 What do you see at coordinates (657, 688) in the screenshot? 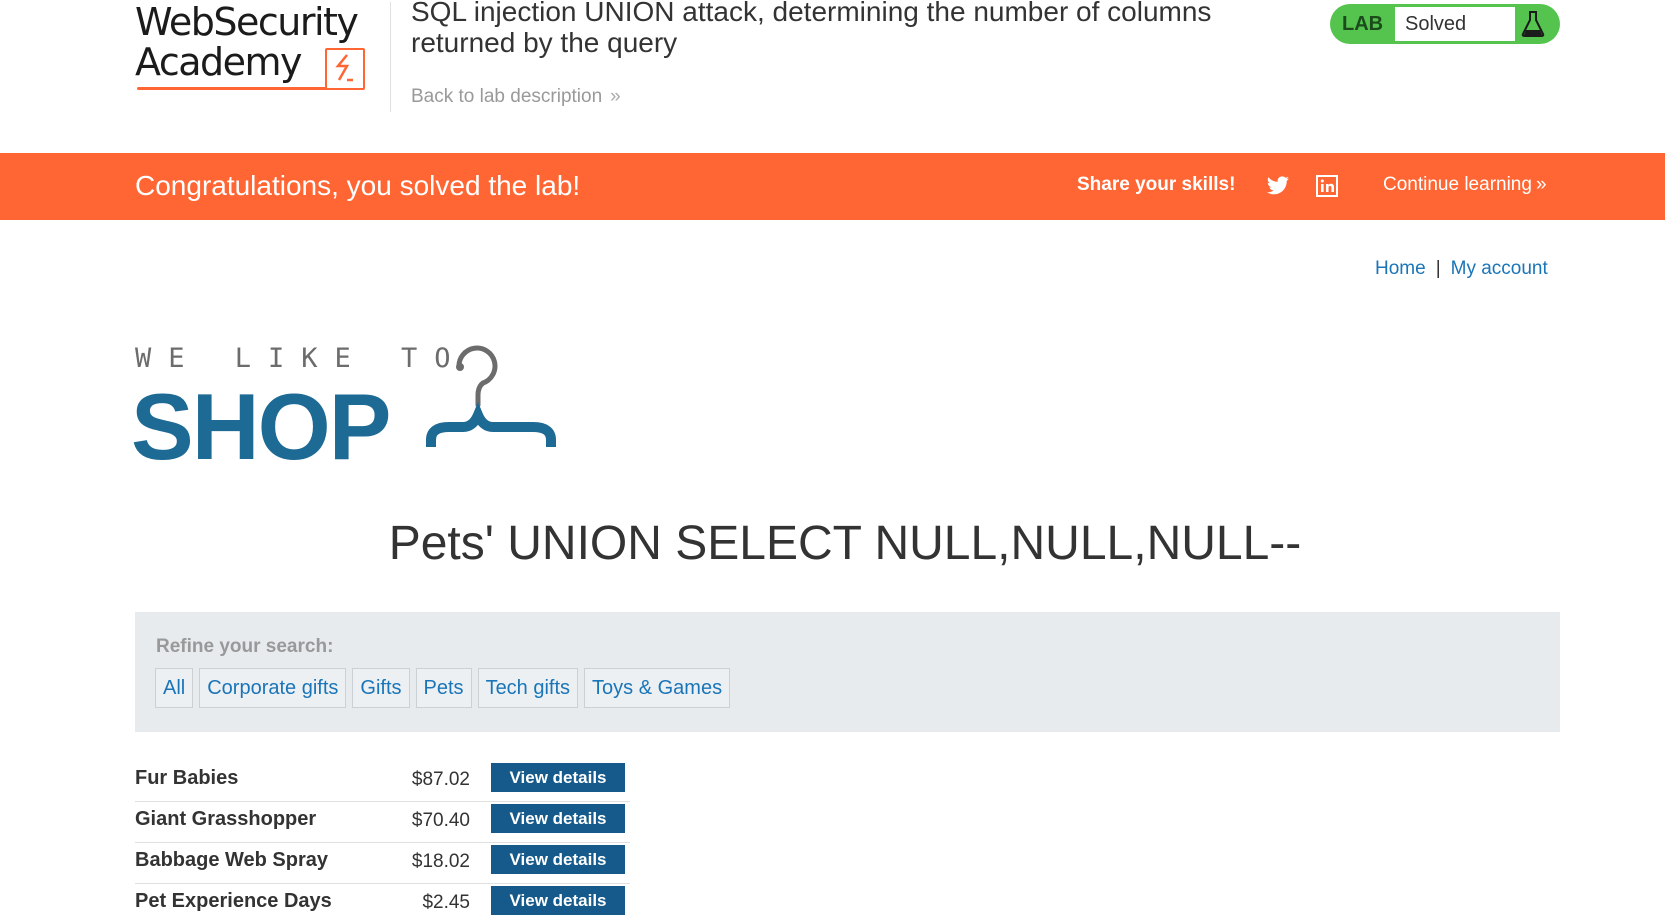
I see `category-filter-toys-games: Toys & Games` at bounding box center [657, 688].